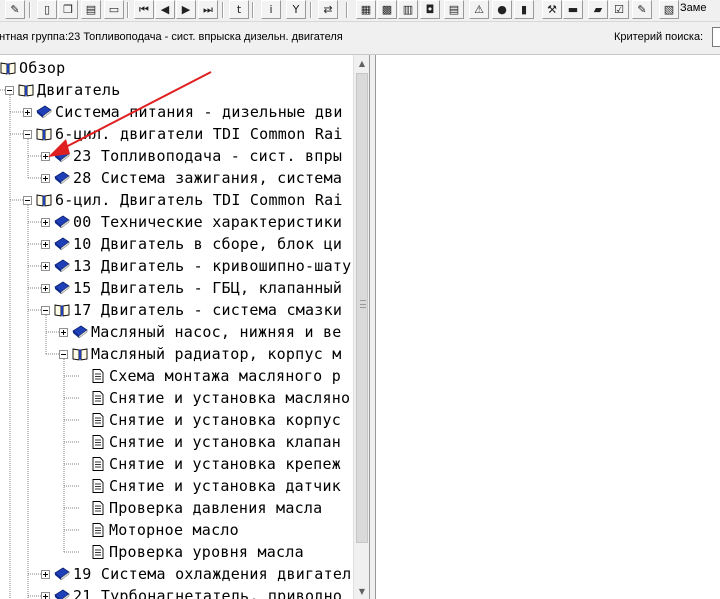 The width and height of the screenshot is (720, 599). Describe the element at coordinates (408, 9) in the screenshot. I see `books-icon: ▥` at that location.